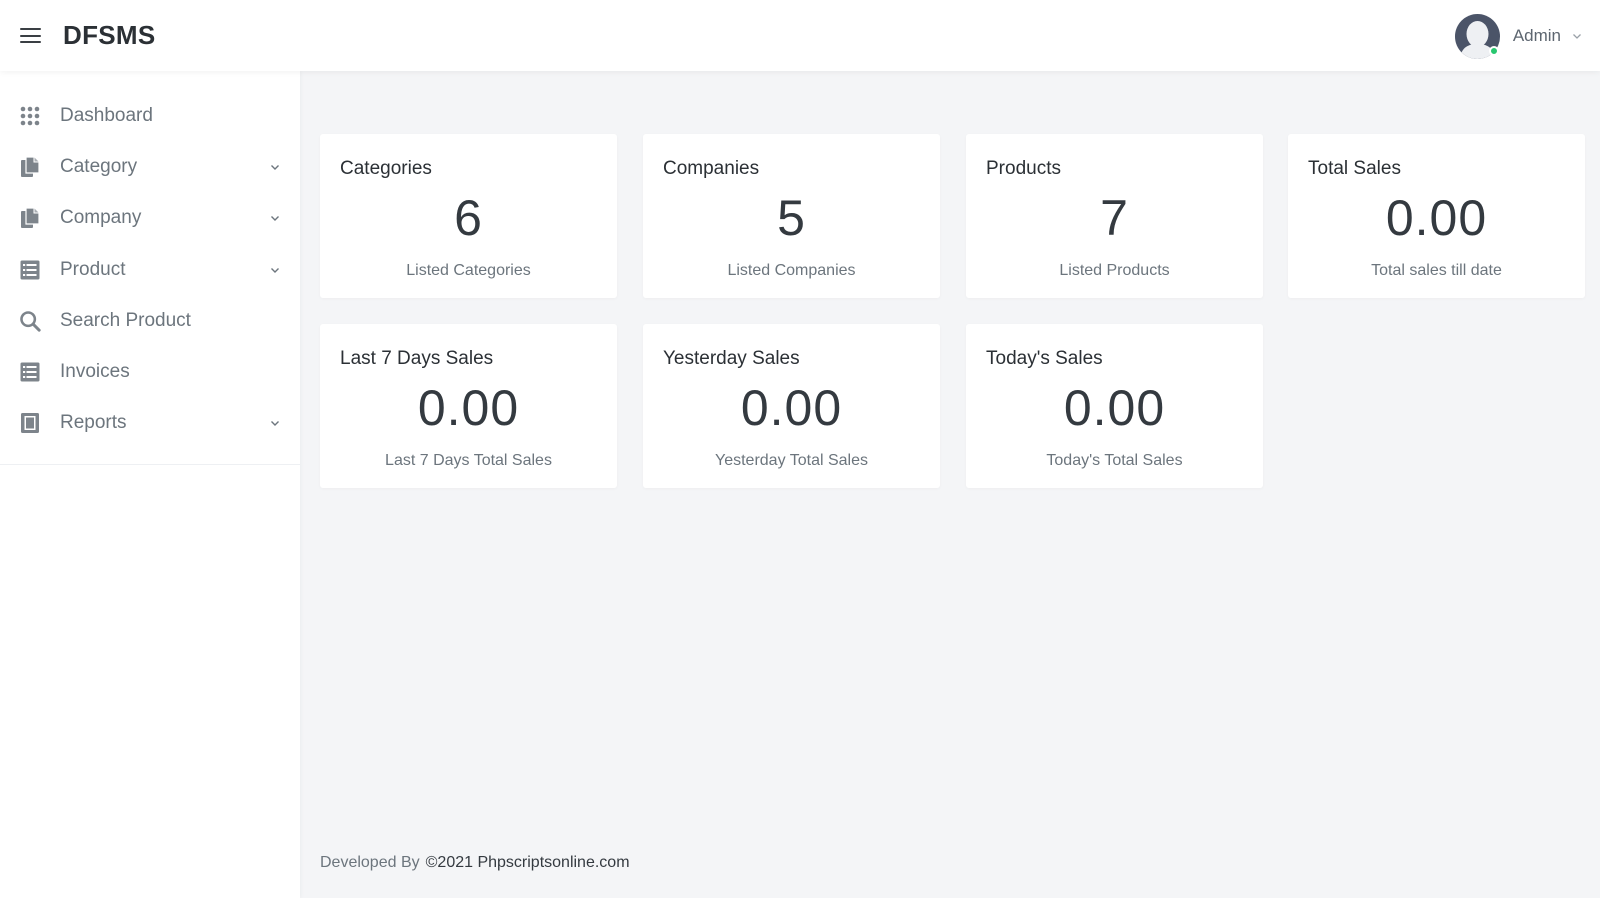  I want to click on sidebar-item-label: Product, so click(93, 269).